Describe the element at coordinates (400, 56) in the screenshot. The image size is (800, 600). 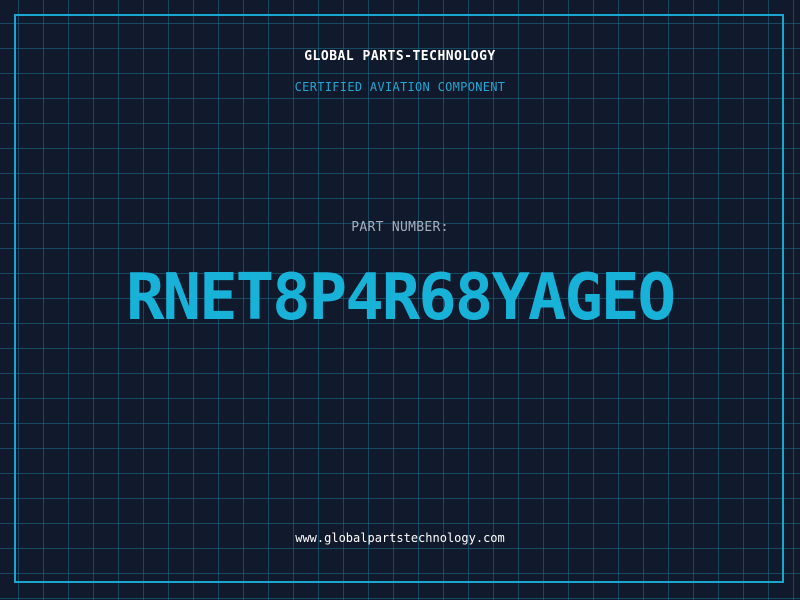
I see `company-name: GLOBAL PARTS-TECHNOLOGY` at that location.